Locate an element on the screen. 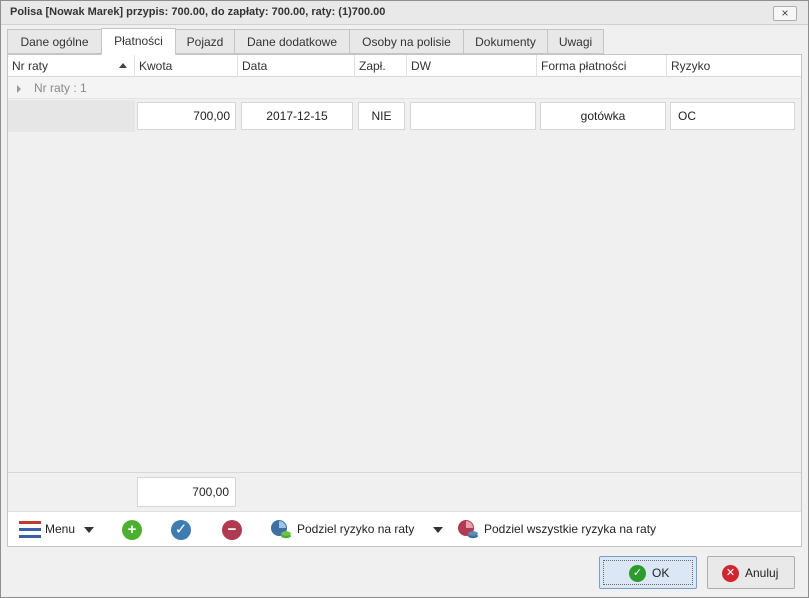  group-row: Nr raty : 1 is located at coordinates (404, 88).